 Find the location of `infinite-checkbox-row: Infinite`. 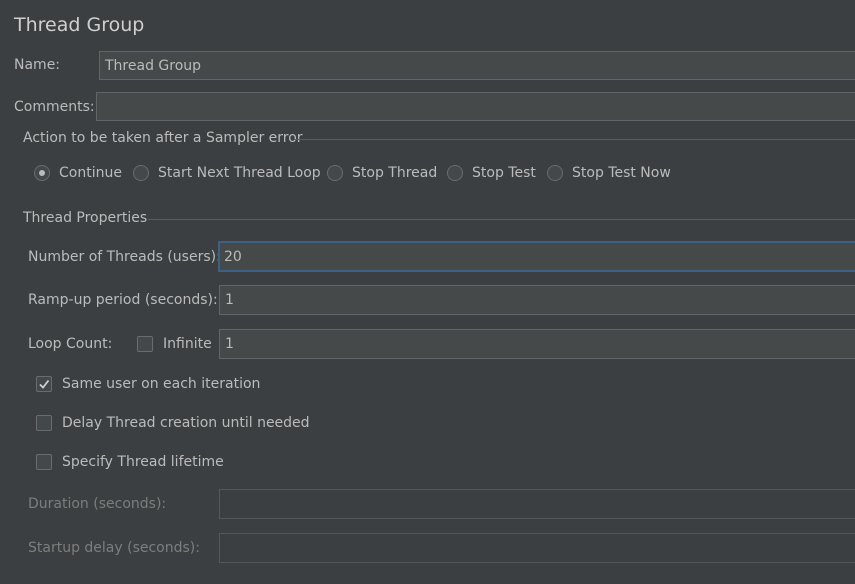

infinite-checkbox-row: Infinite is located at coordinates (174, 344).